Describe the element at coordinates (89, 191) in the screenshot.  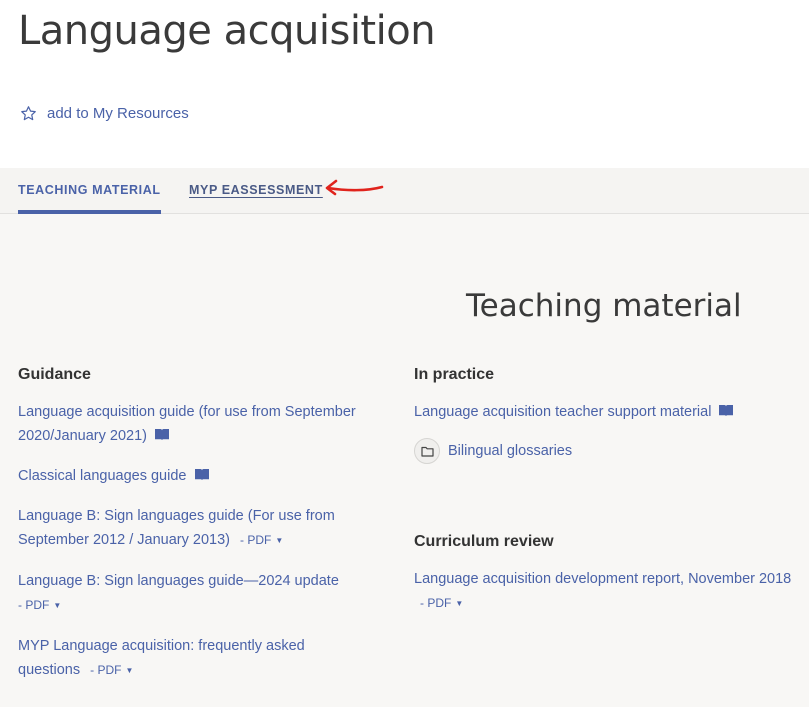
I see `tab-teaching-material: TEACHING MATERIAL` at that location.